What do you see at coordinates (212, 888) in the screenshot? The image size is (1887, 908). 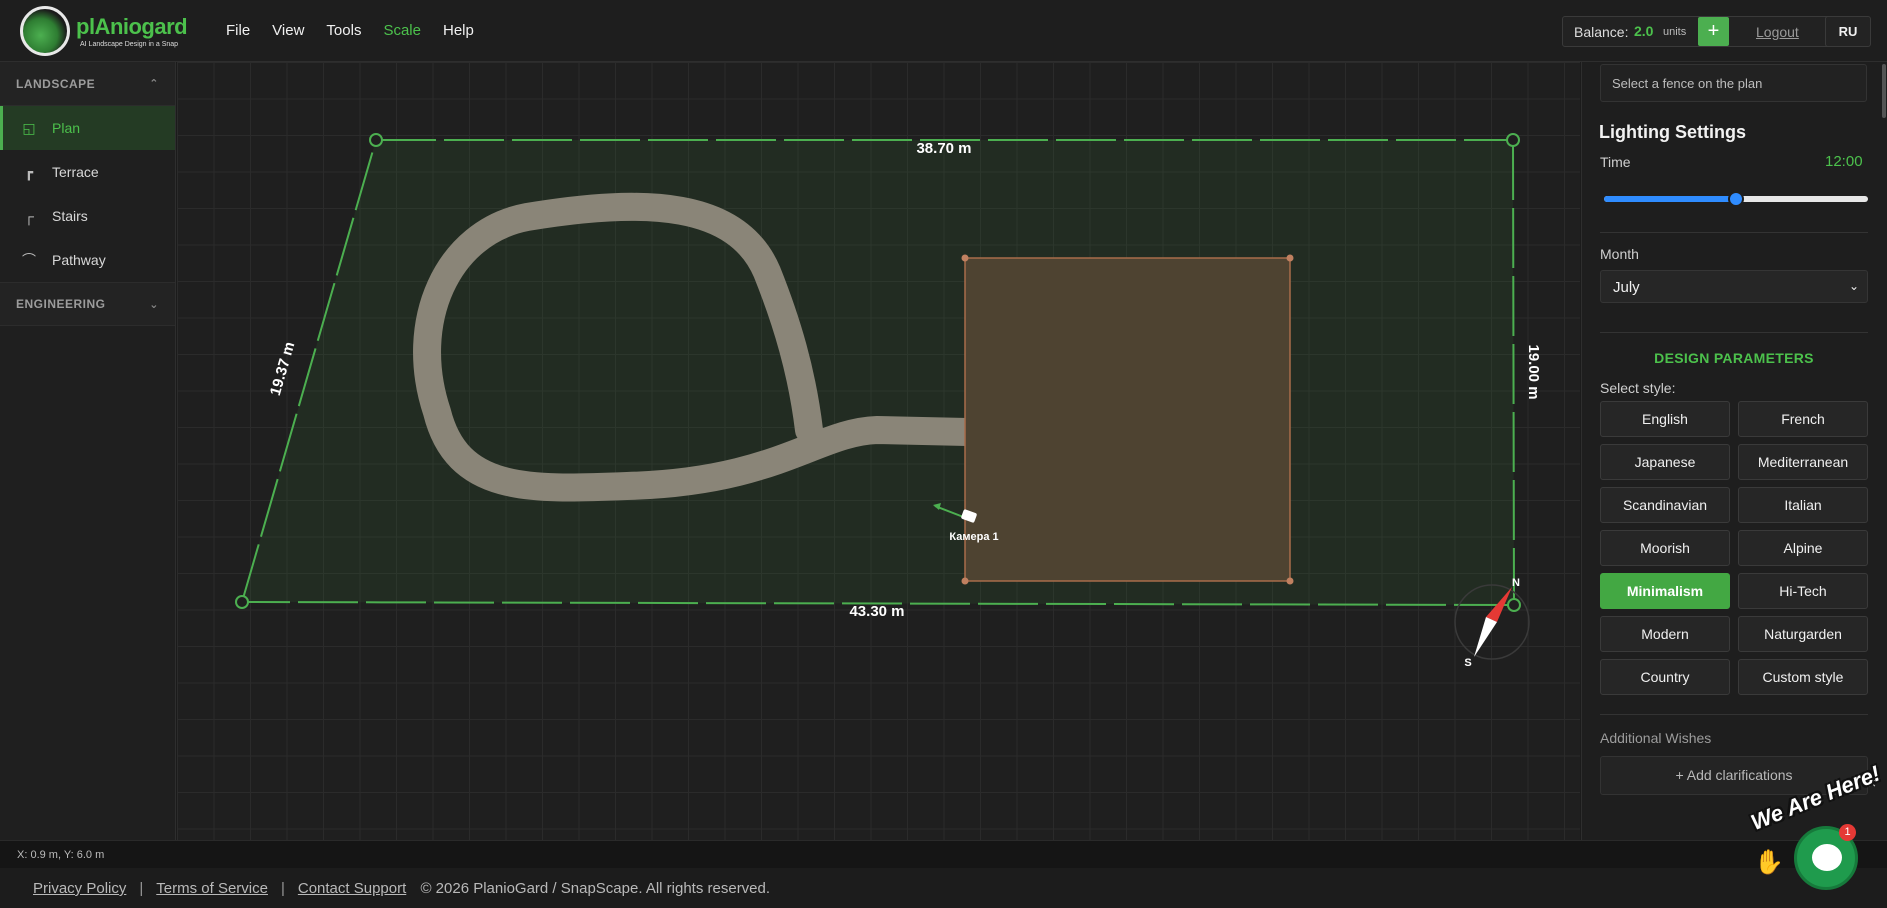 I see `terms-link: Terms of Service` at bounding box center [212, 888].